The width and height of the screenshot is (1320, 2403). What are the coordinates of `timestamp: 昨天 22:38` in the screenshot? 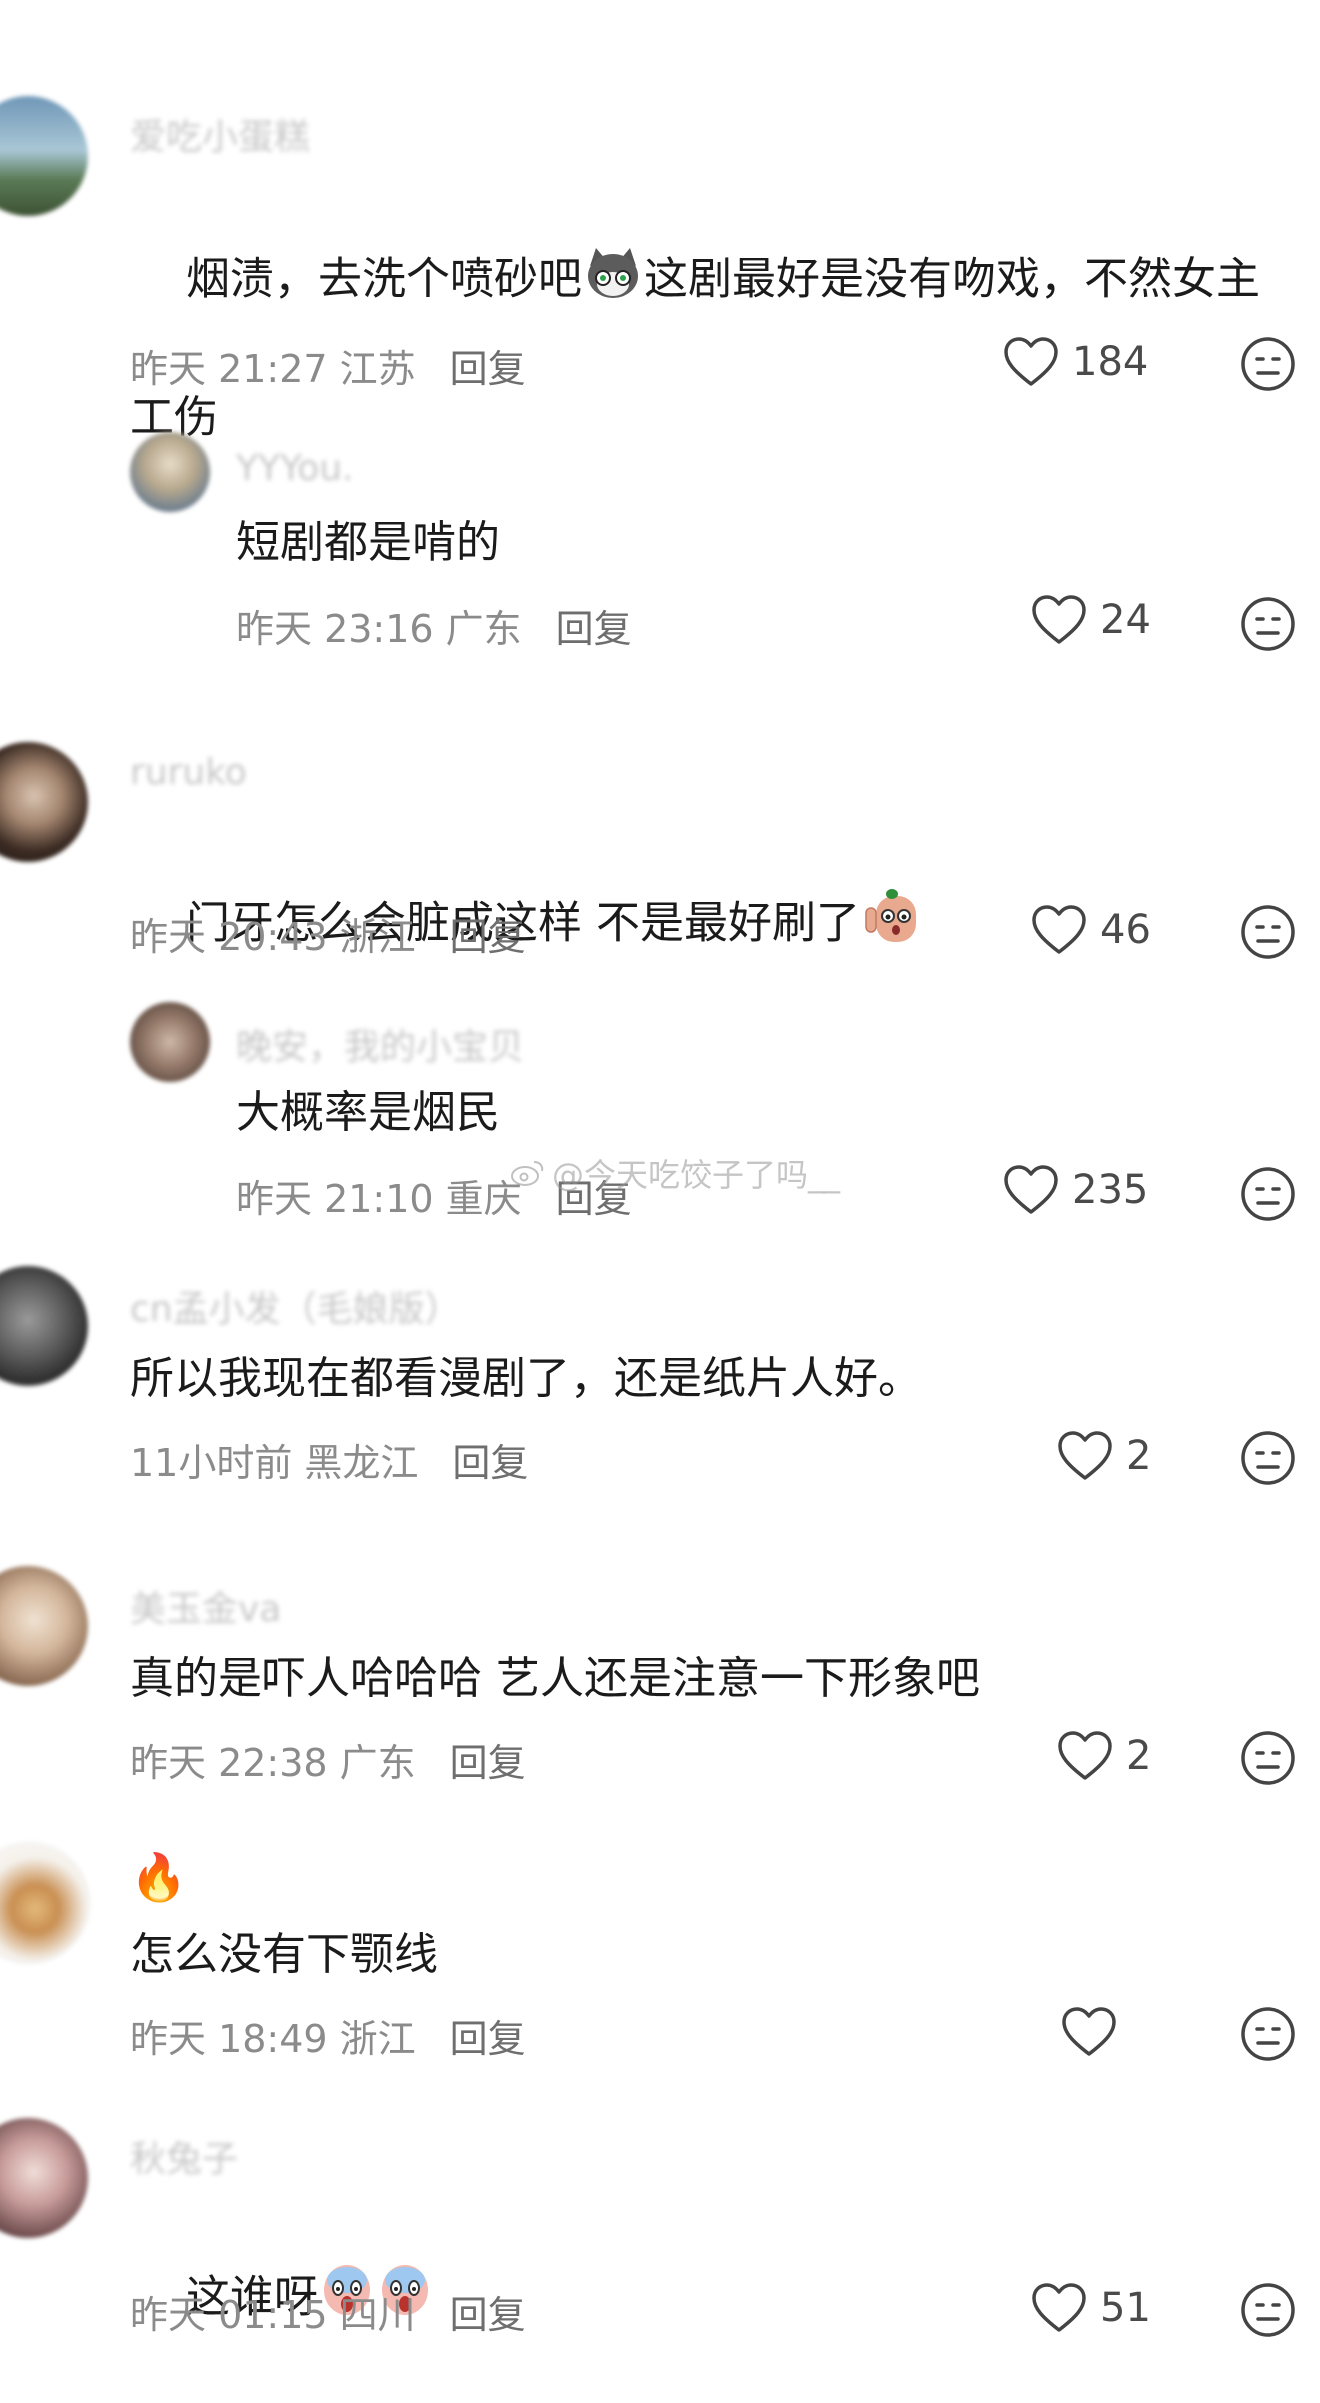 It's located at (229, 1763).